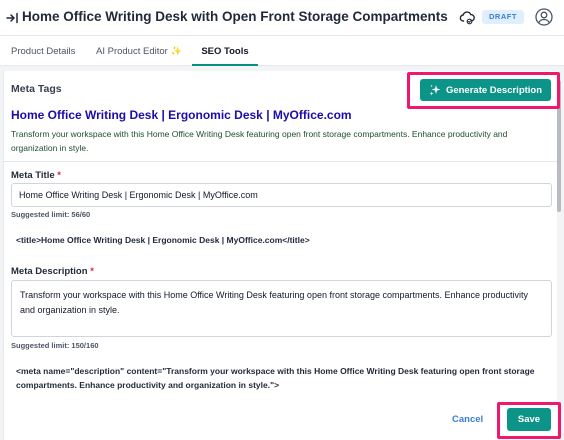 This screenshot has width=564, height=440. What do you see at coordinates (176, 51) in the screenshot?
I see `sparkle-icon: ✨` at bounding box center [176, 51].